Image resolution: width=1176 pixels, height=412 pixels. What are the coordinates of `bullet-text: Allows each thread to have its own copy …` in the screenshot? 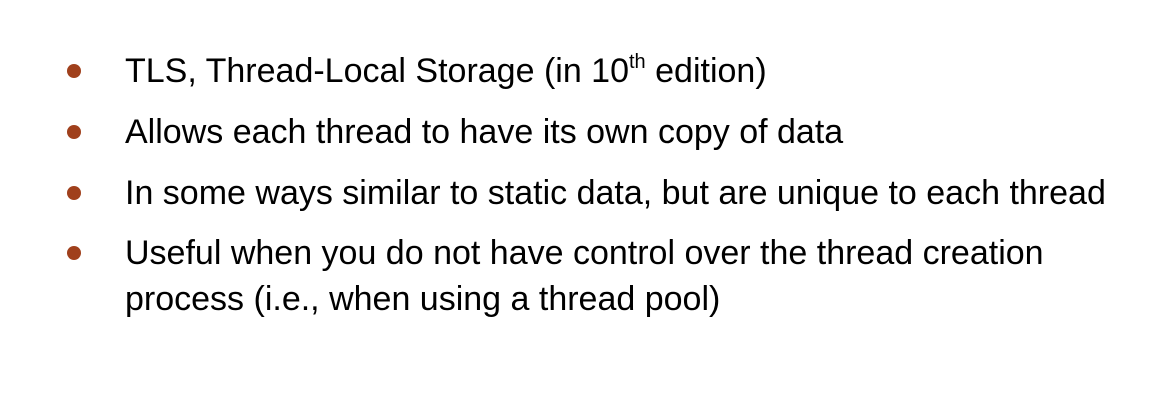 It's located at (484, 132).